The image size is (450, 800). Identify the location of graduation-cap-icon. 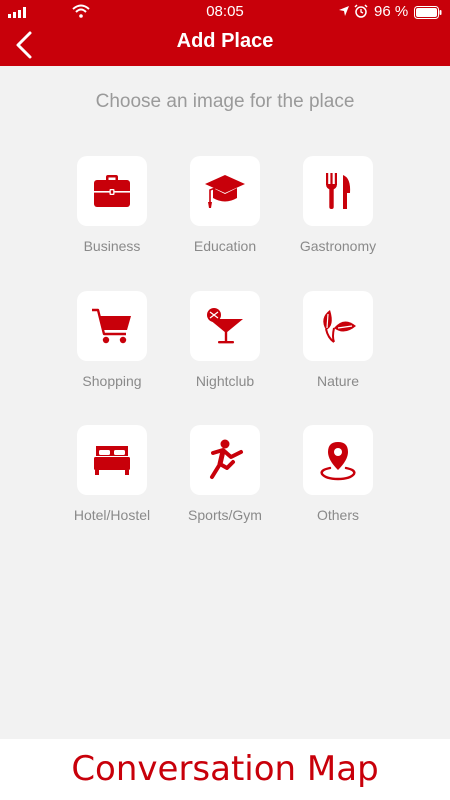
(225, 191).